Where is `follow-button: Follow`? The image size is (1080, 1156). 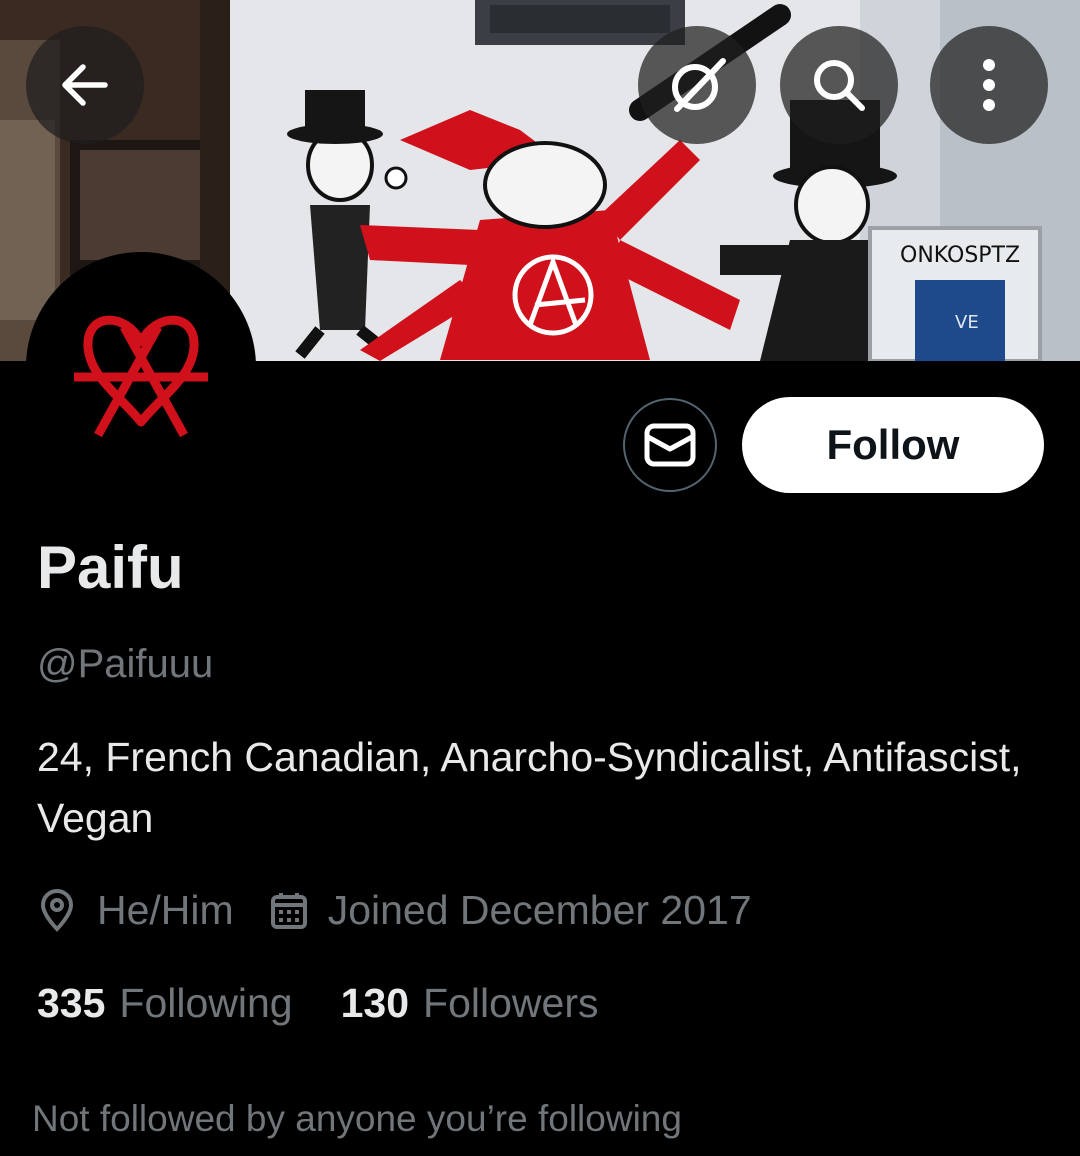 follow-button: Follow is located at coordinates (893, 445).